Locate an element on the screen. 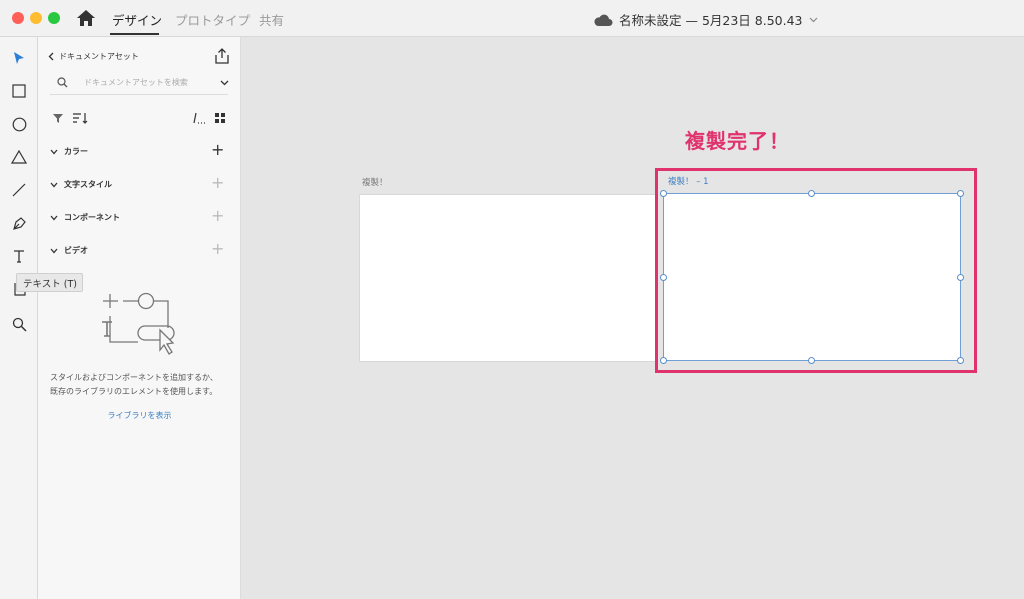  share-icon is located at coordinates (222, 56).